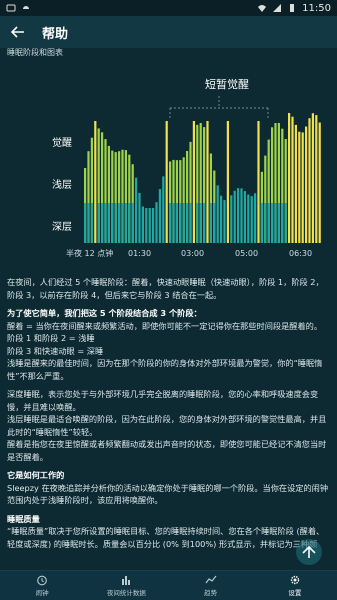 The image size is (337, 600). I want to click on notification-icon, so click(11, 8).